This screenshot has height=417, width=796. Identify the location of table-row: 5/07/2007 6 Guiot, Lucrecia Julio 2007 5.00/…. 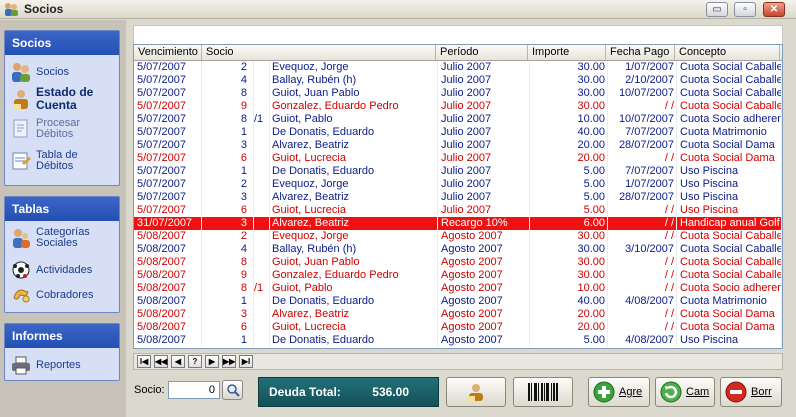
(458, 210).